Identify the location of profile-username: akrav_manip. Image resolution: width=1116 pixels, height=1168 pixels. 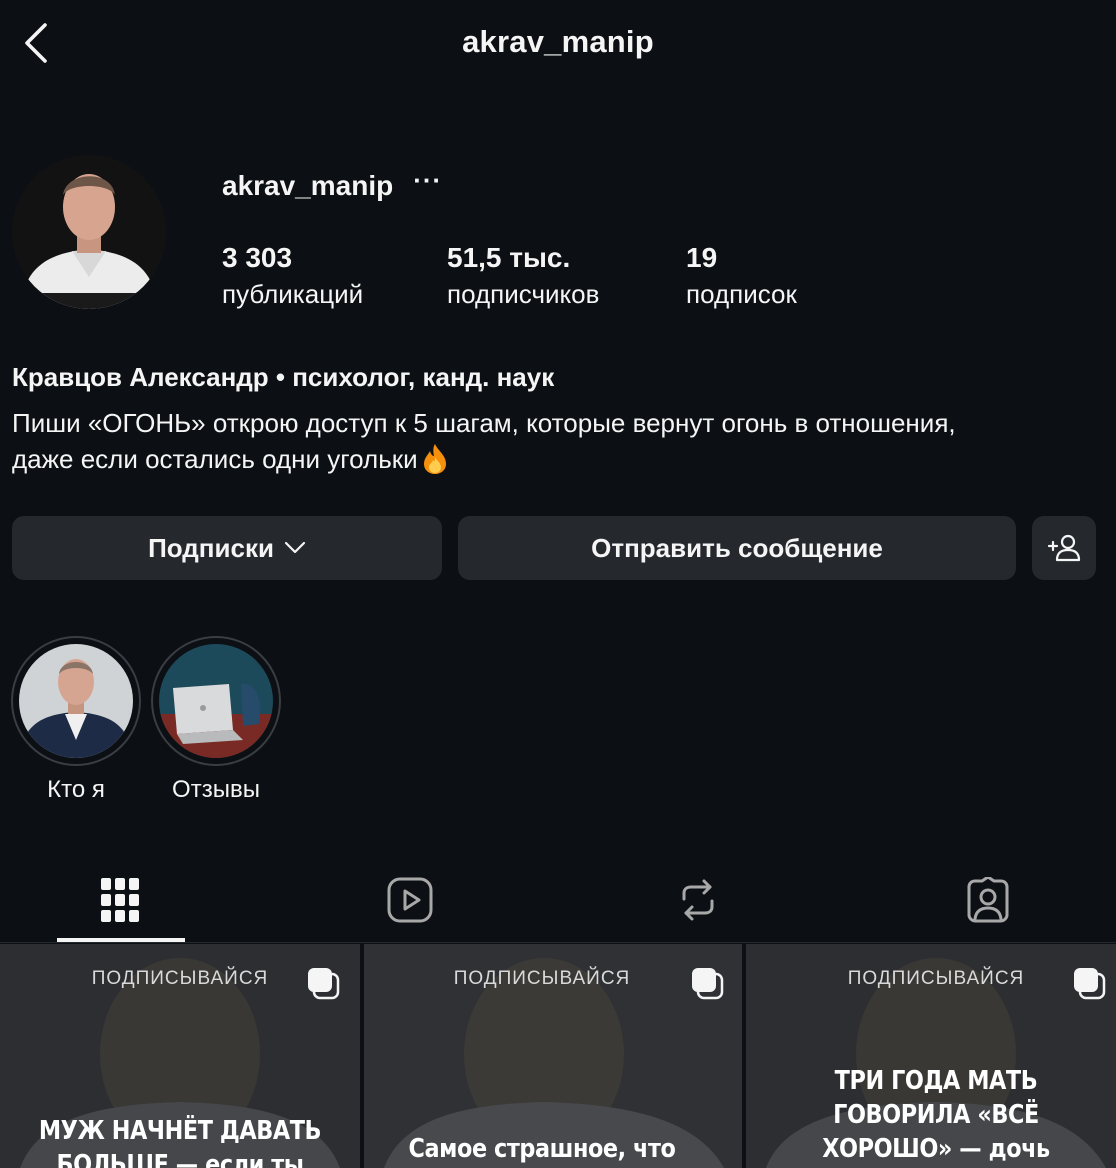
(308, 185).